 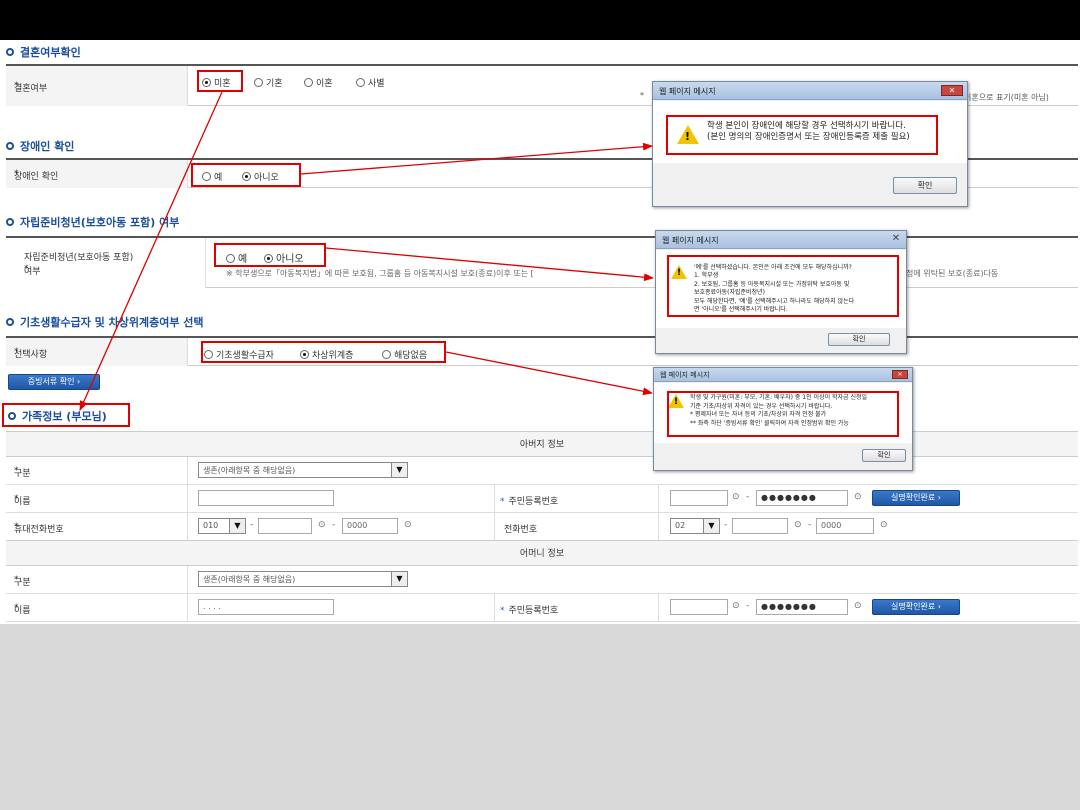 What do you see at coordinates (549, 373) in the screenshot?
I see `arrow-basic-living-to-dialog` at bounding box center [549, 373].